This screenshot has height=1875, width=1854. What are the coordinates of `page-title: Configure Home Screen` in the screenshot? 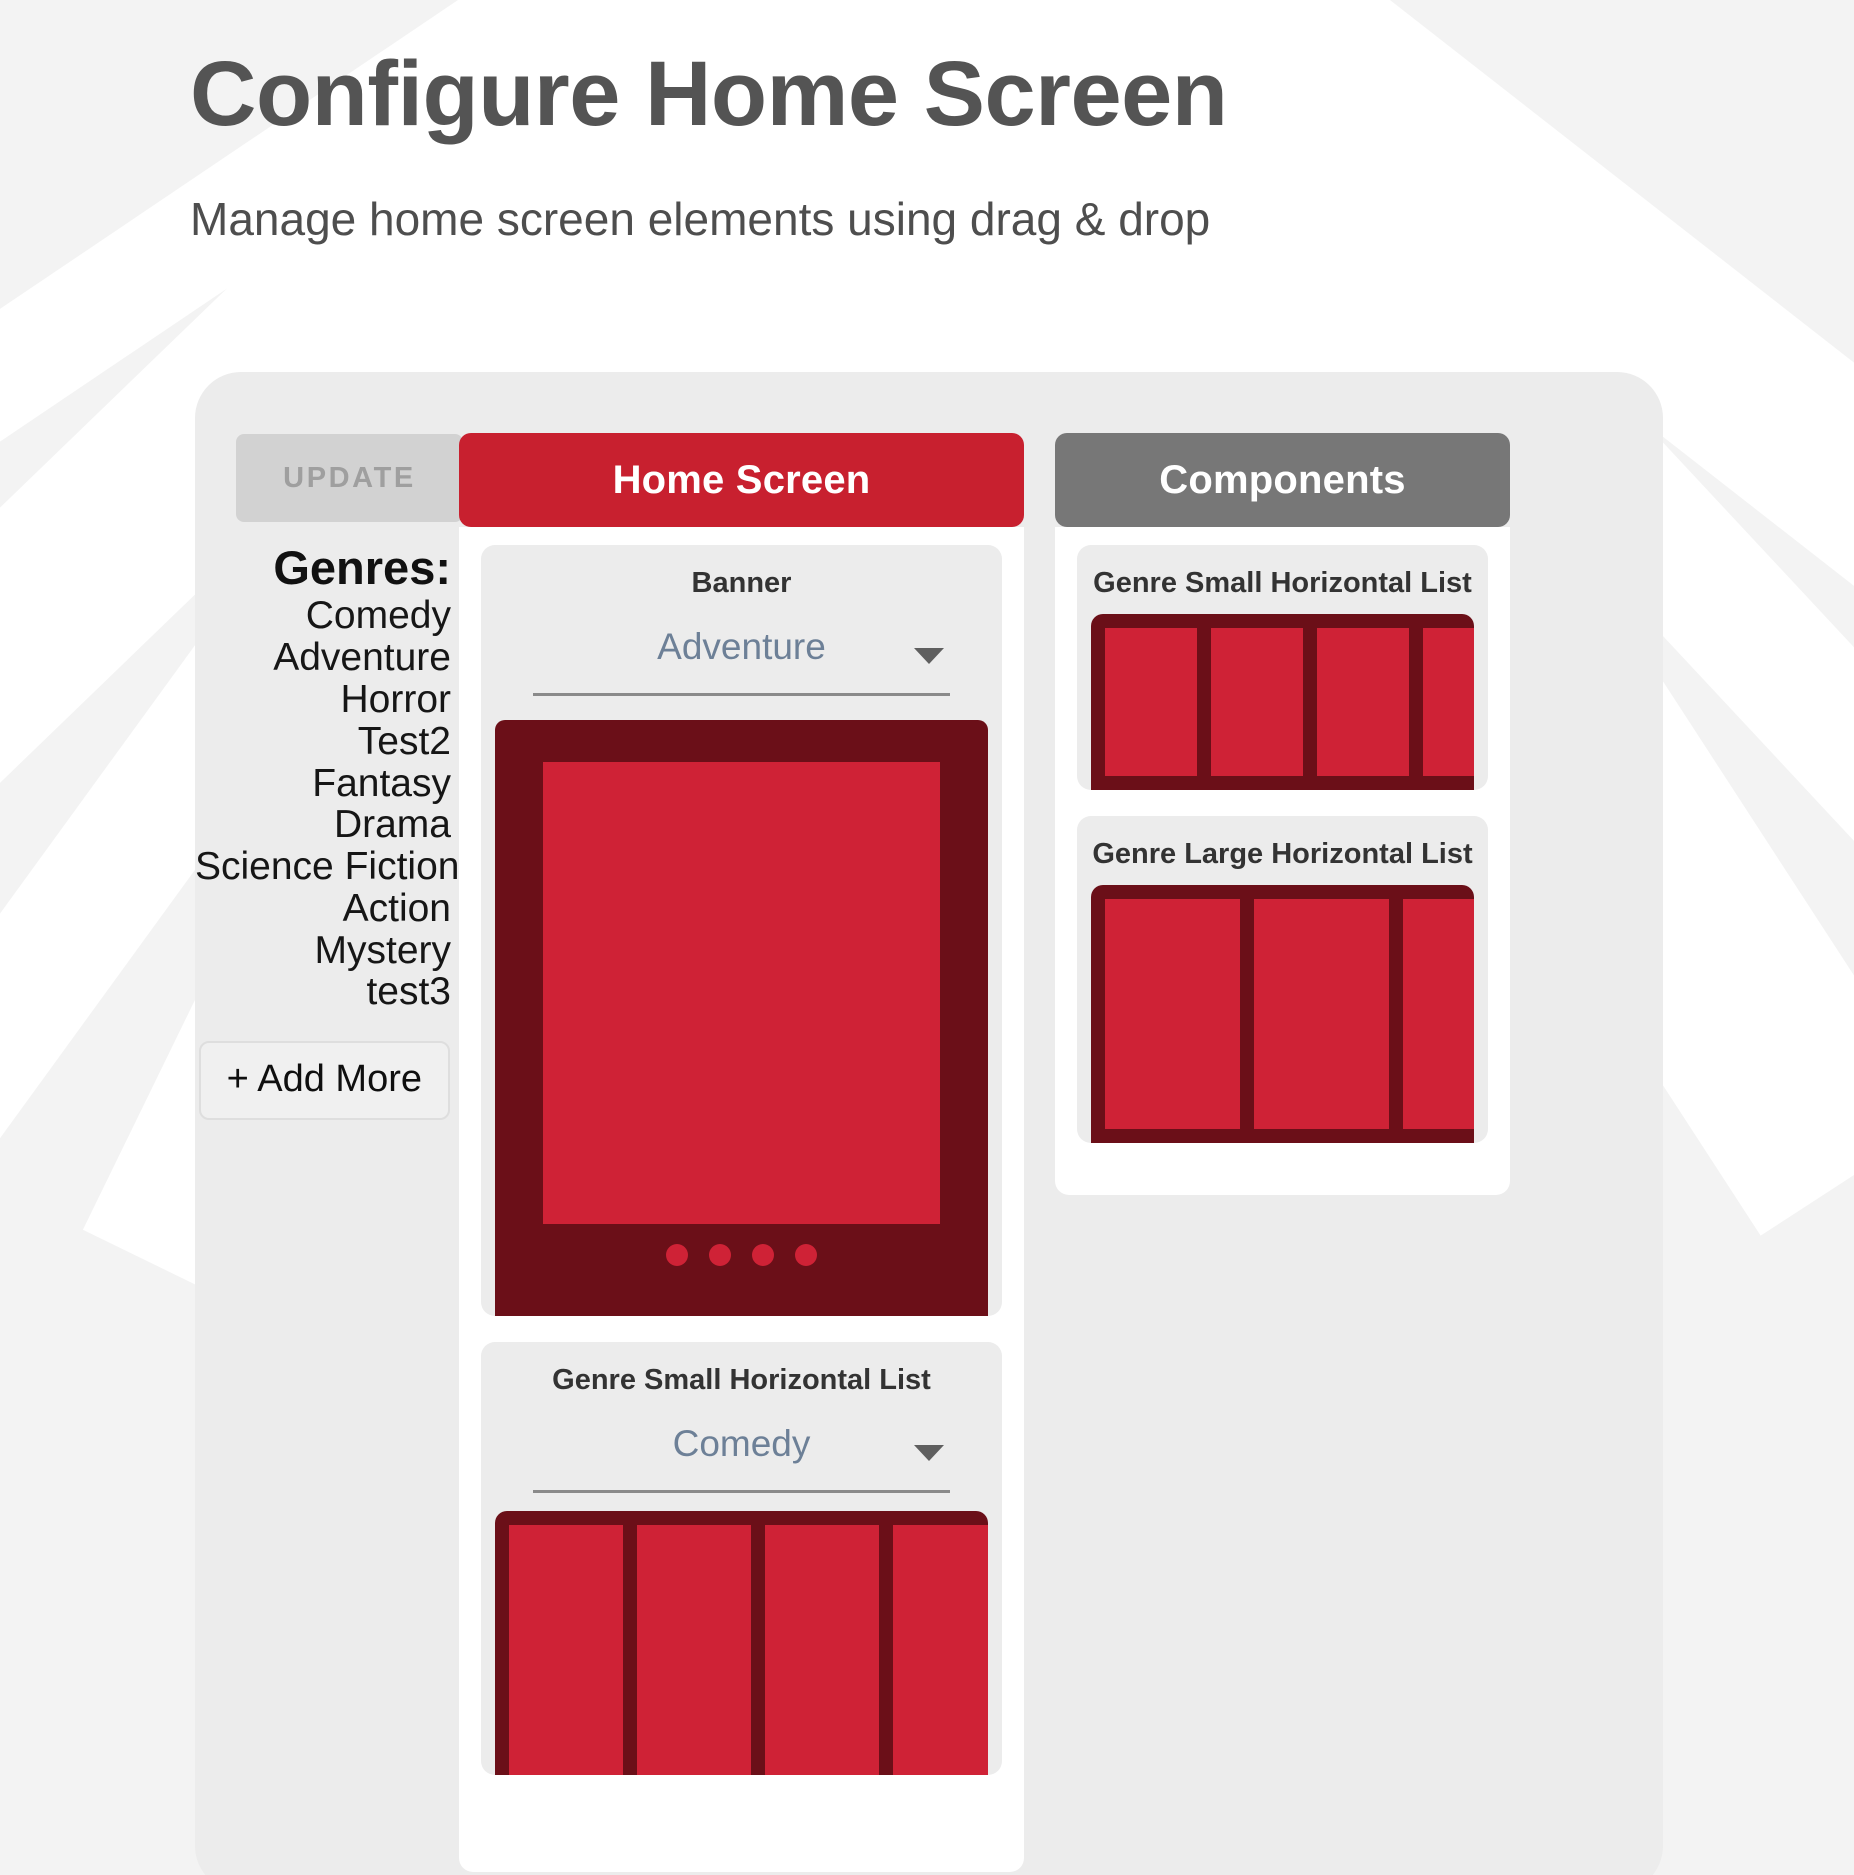 It's located at (709, 94).